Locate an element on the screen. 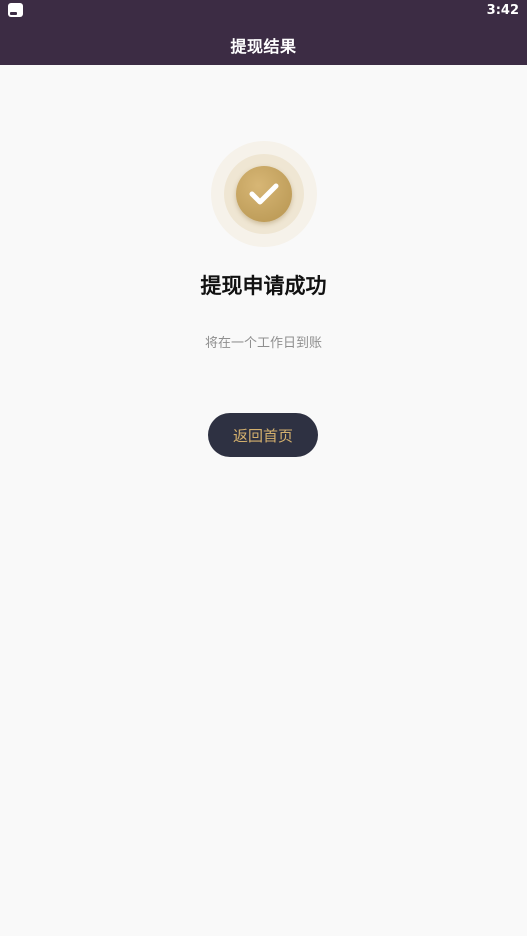 Image resolution: width=527 pixels, height=936 pixels. result-title: 提现申请成功 is located at coordinates (263, 286).